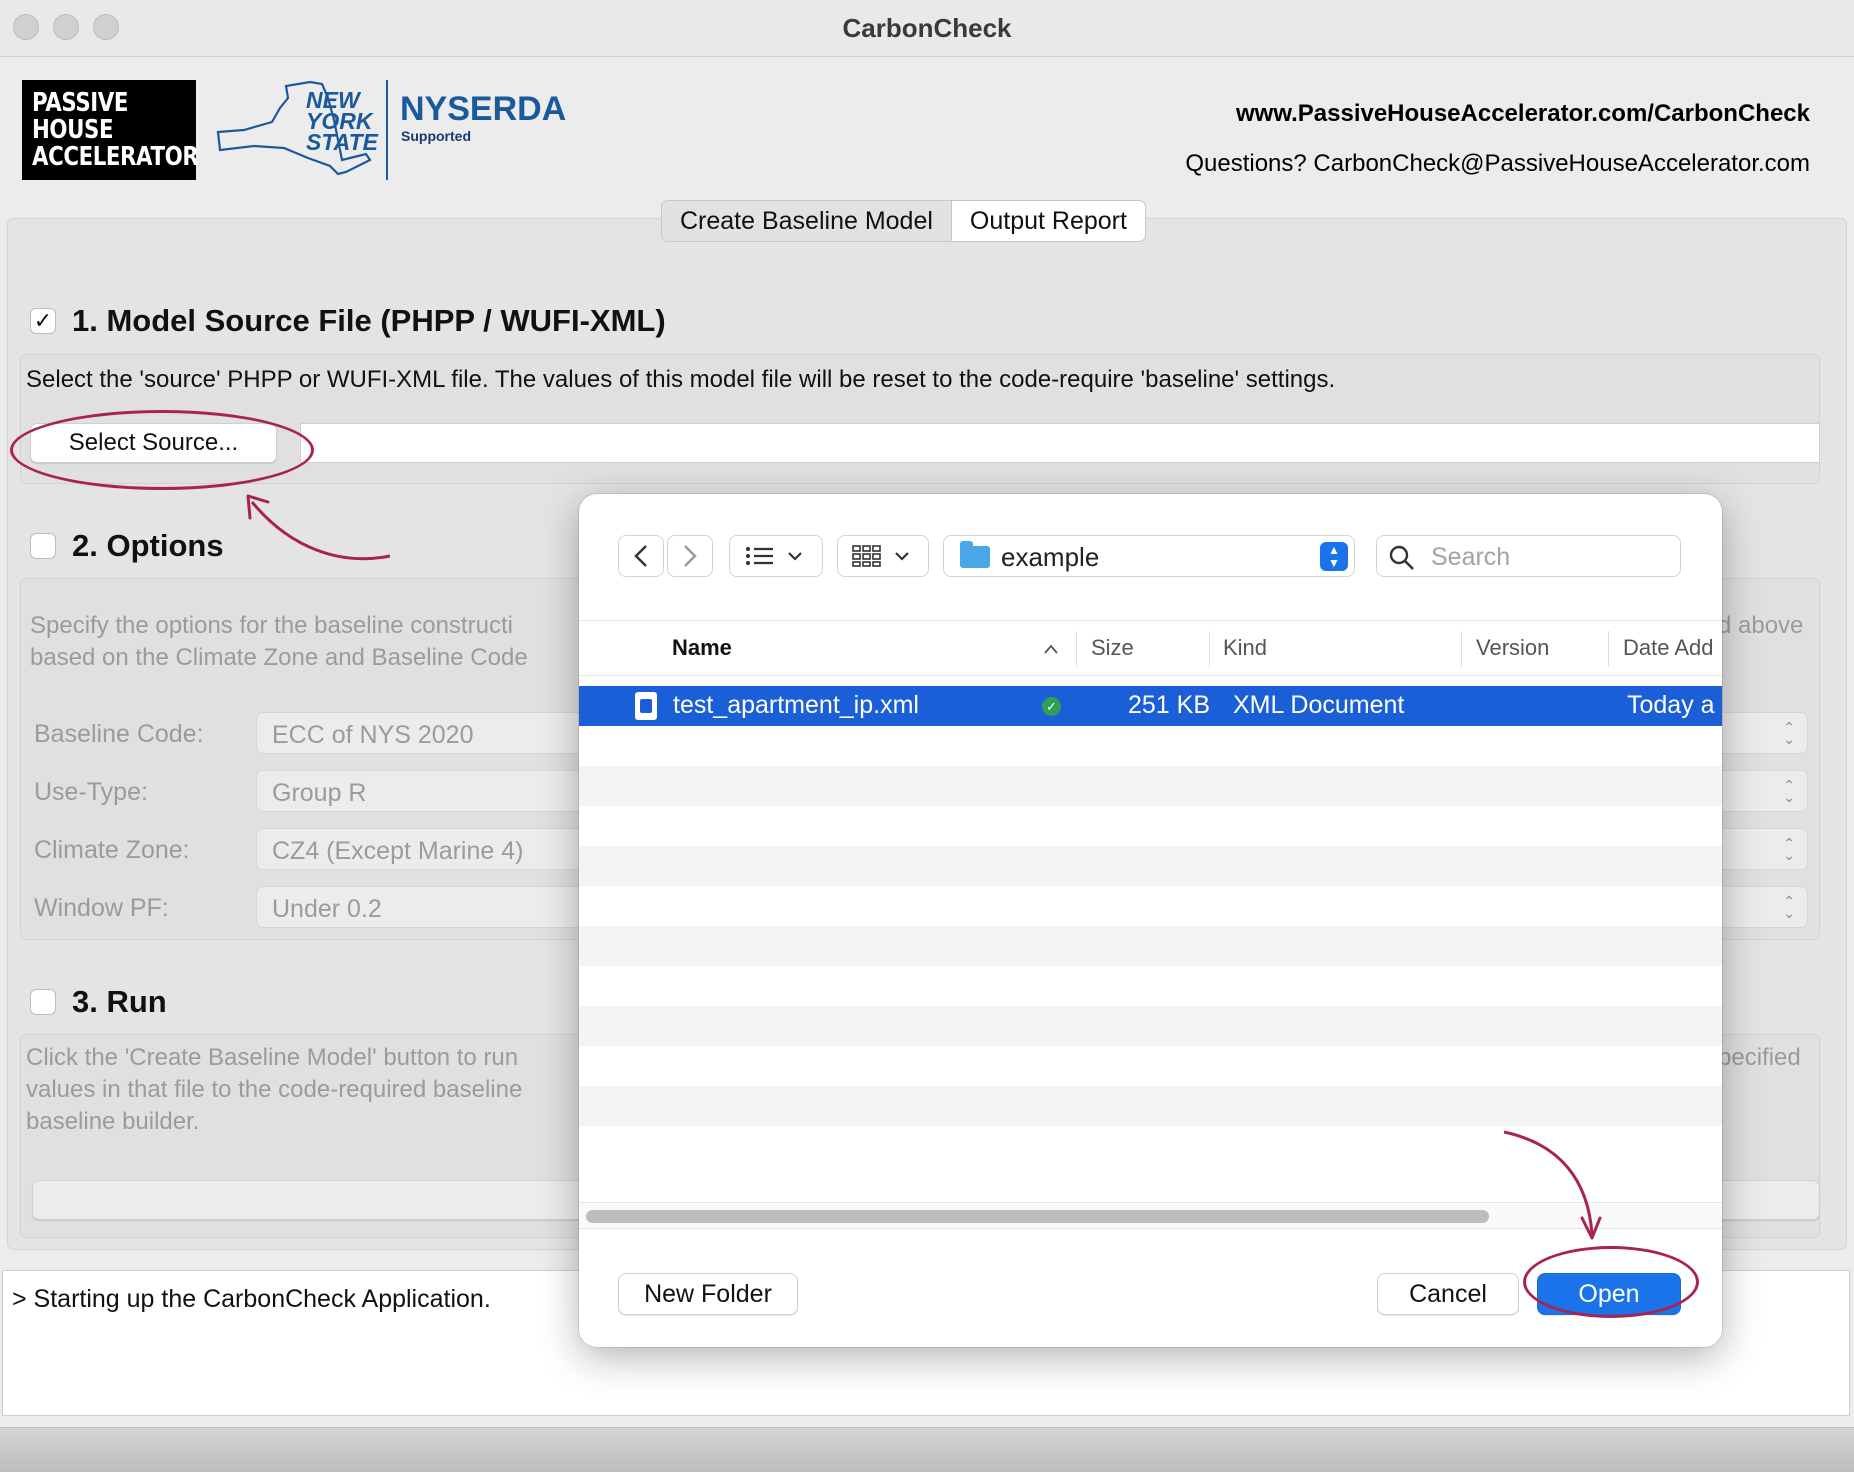 The width and height of the screenshot is (1854, 1472). Describe the element at coordinates (646, 706) in the screenshot. I see `xml-file-icon` at that location.